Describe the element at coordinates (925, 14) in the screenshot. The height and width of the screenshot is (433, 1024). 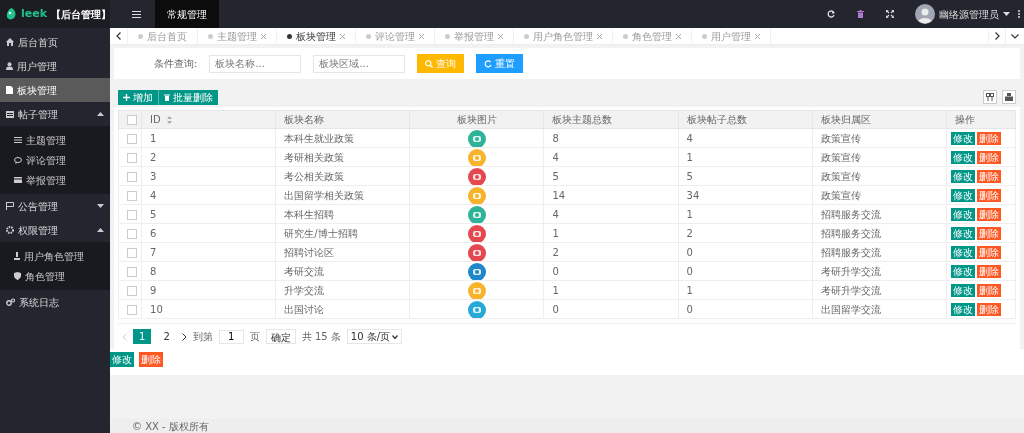
I see `avatar` at that location.